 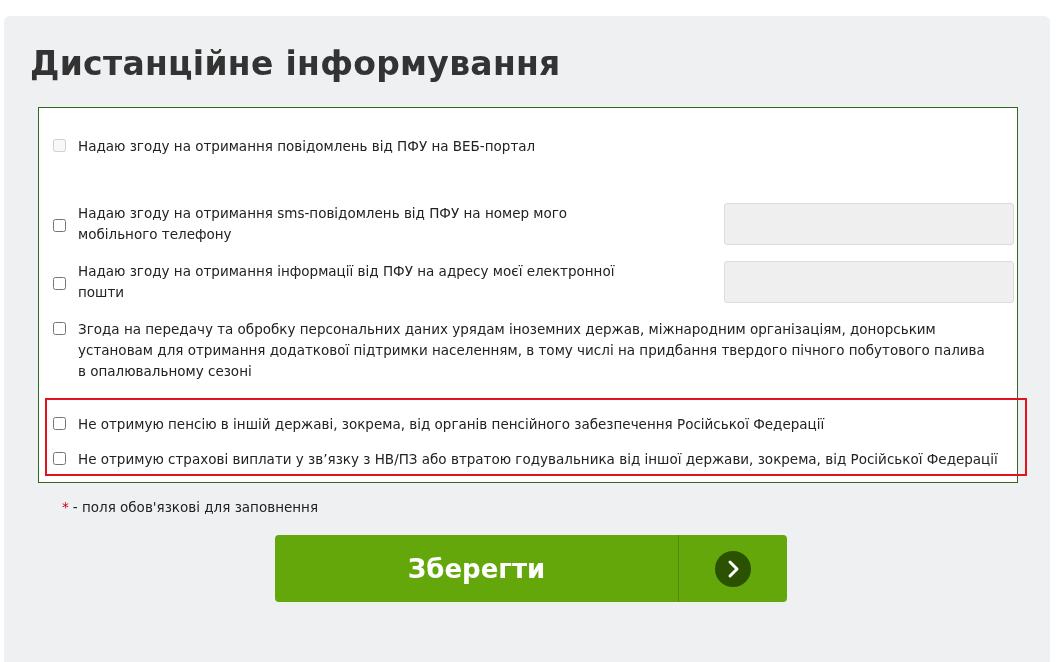 I want to click on checkbox-label: Надаю згоду на отримання інформації від ПФУ на адресу моєї електронної пошти, so click(x=347, y=282).